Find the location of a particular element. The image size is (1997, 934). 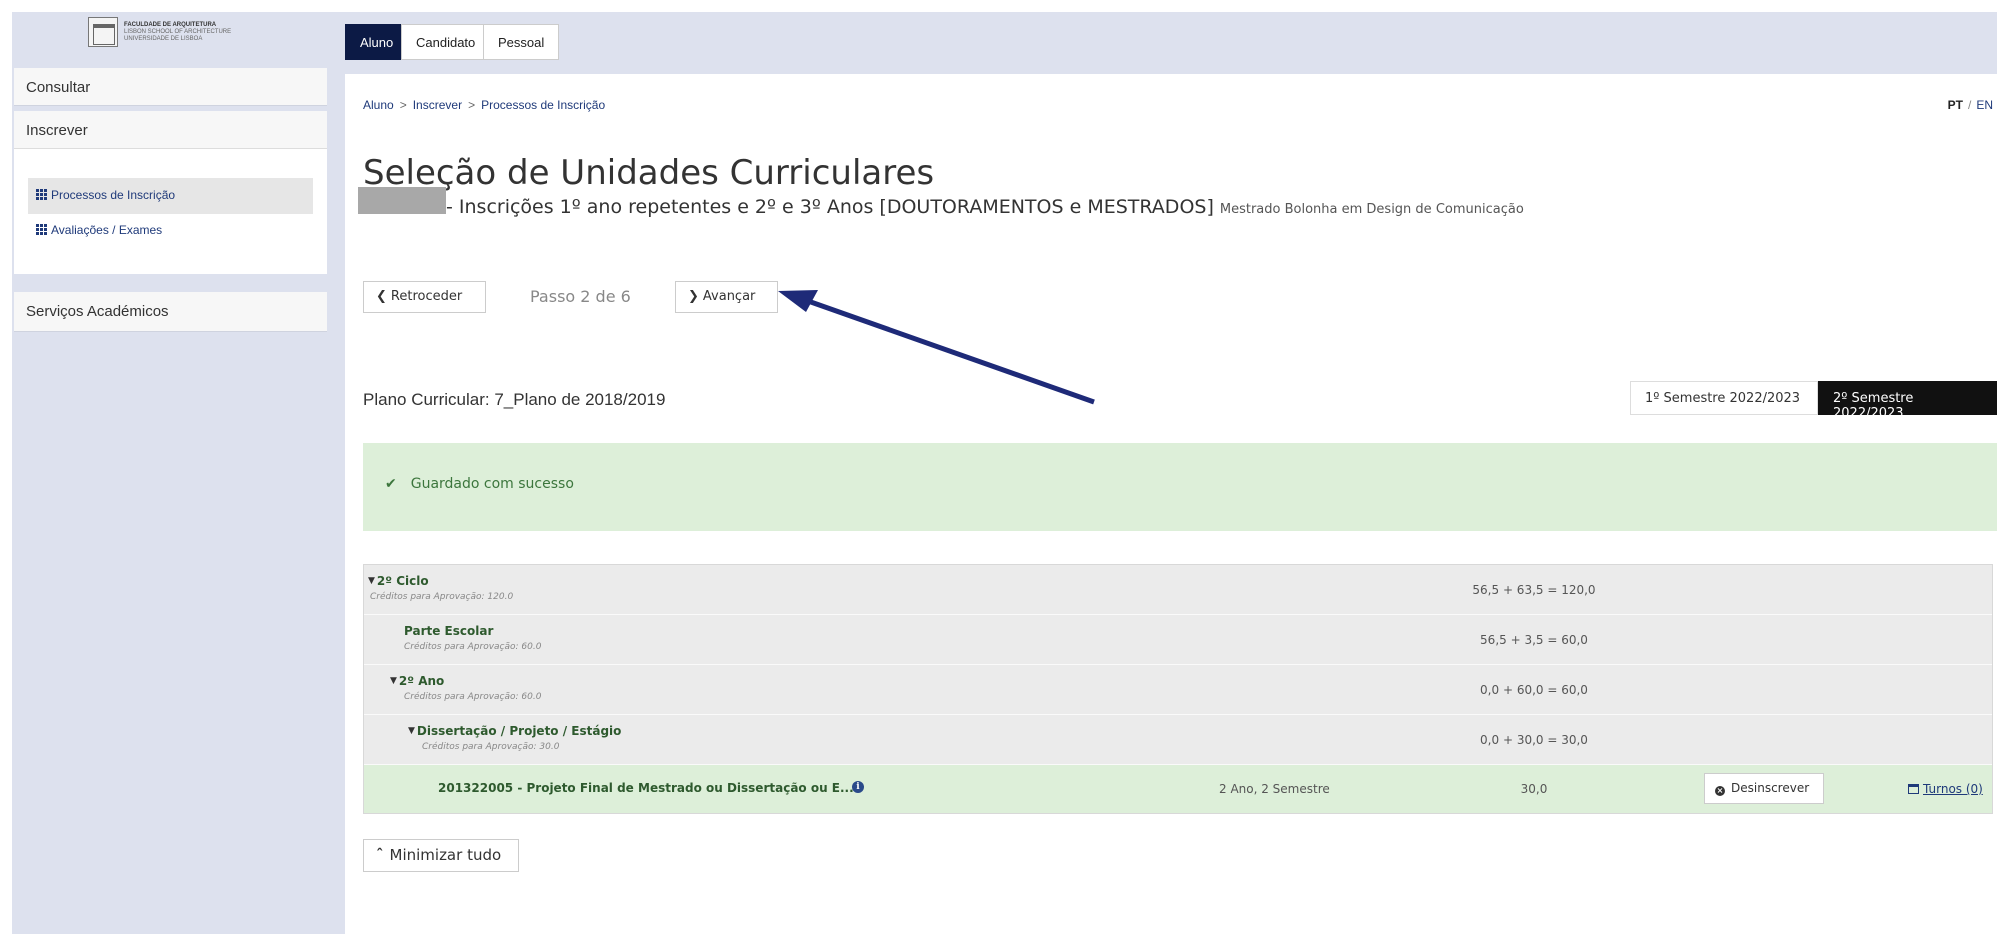

tree-row-name: Parte Escolar is located at coordinates (448, 631).